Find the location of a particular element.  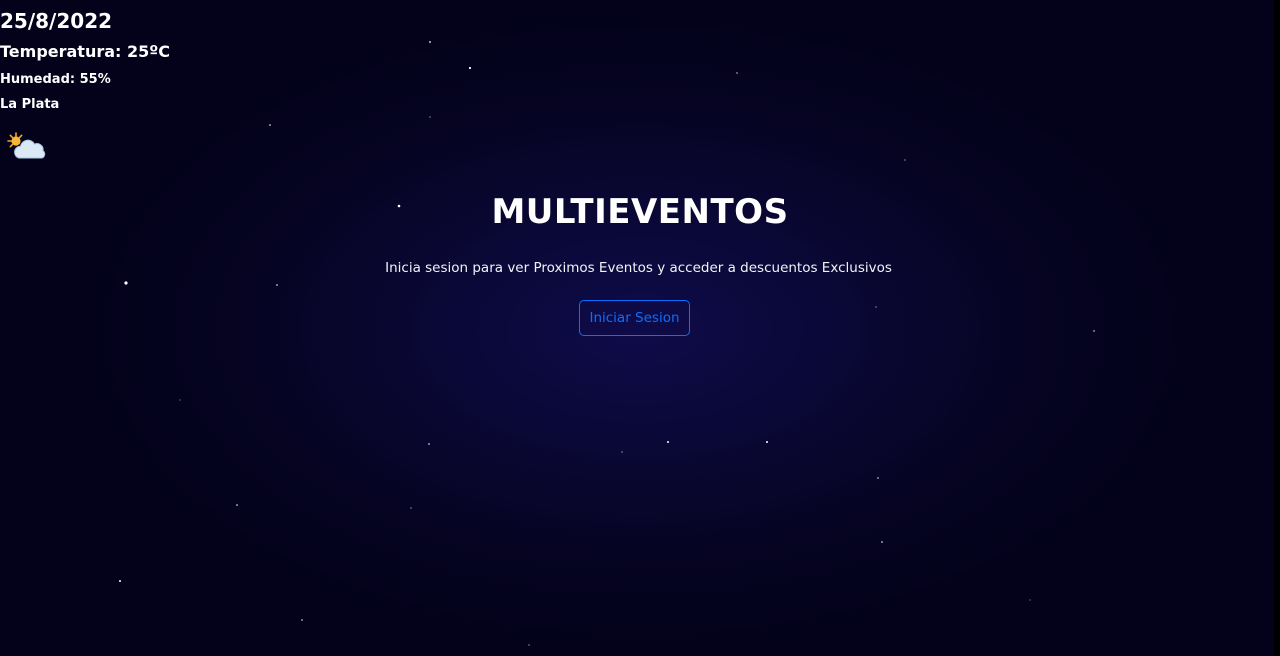

partly-cloudy-icon is located at coordinates (26, 145).